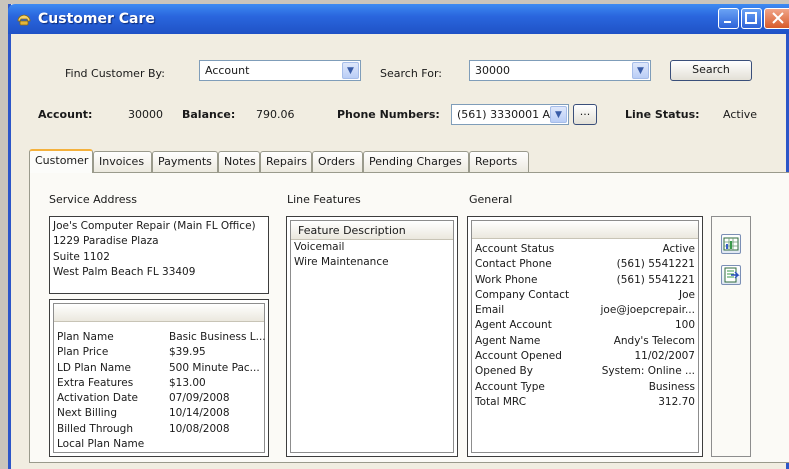 This screenshot has width=789, height=469. What do you see at coordinates (740, 114) in the screenshot?
I see `line-status-value: Active` at bounding box center [740, 114].